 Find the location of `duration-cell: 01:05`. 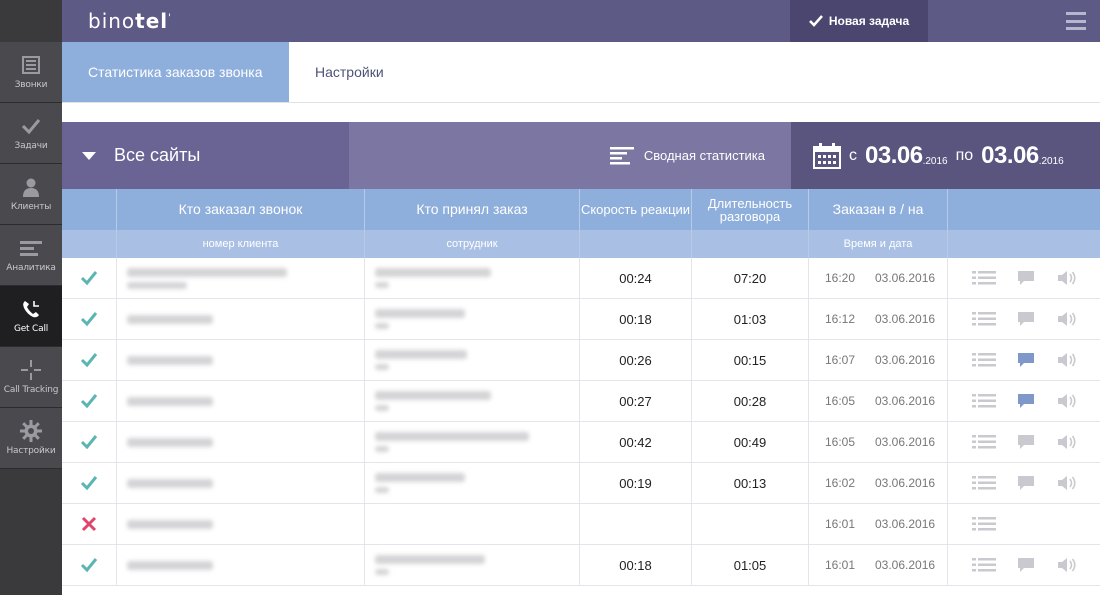

duration-cell: 01:05 is located at coordinates (750, 565).